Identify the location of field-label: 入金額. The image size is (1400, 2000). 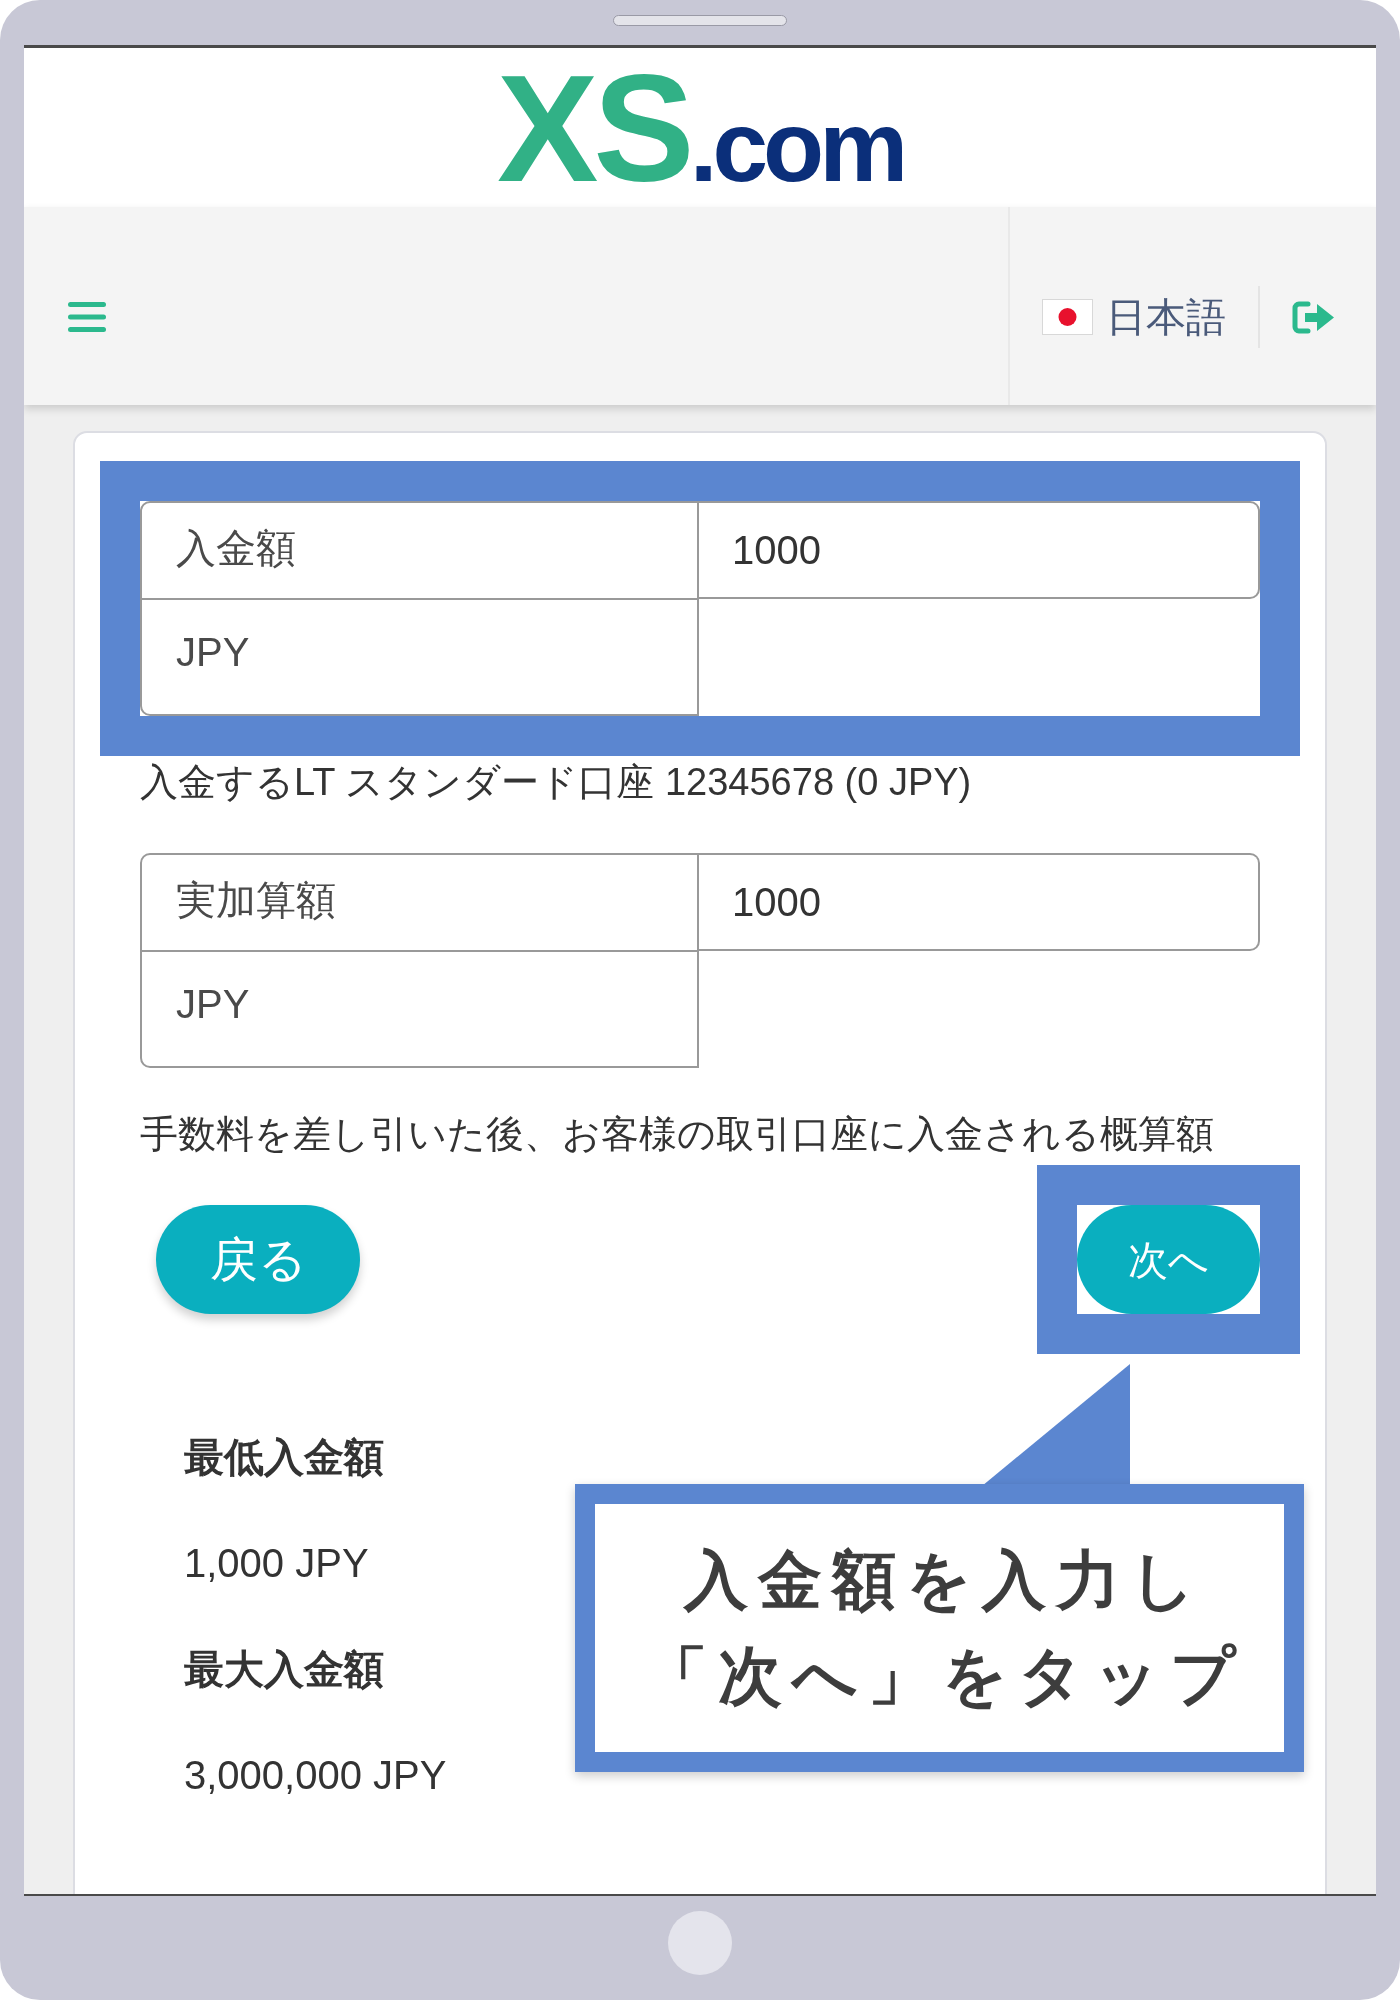
(236, 548).